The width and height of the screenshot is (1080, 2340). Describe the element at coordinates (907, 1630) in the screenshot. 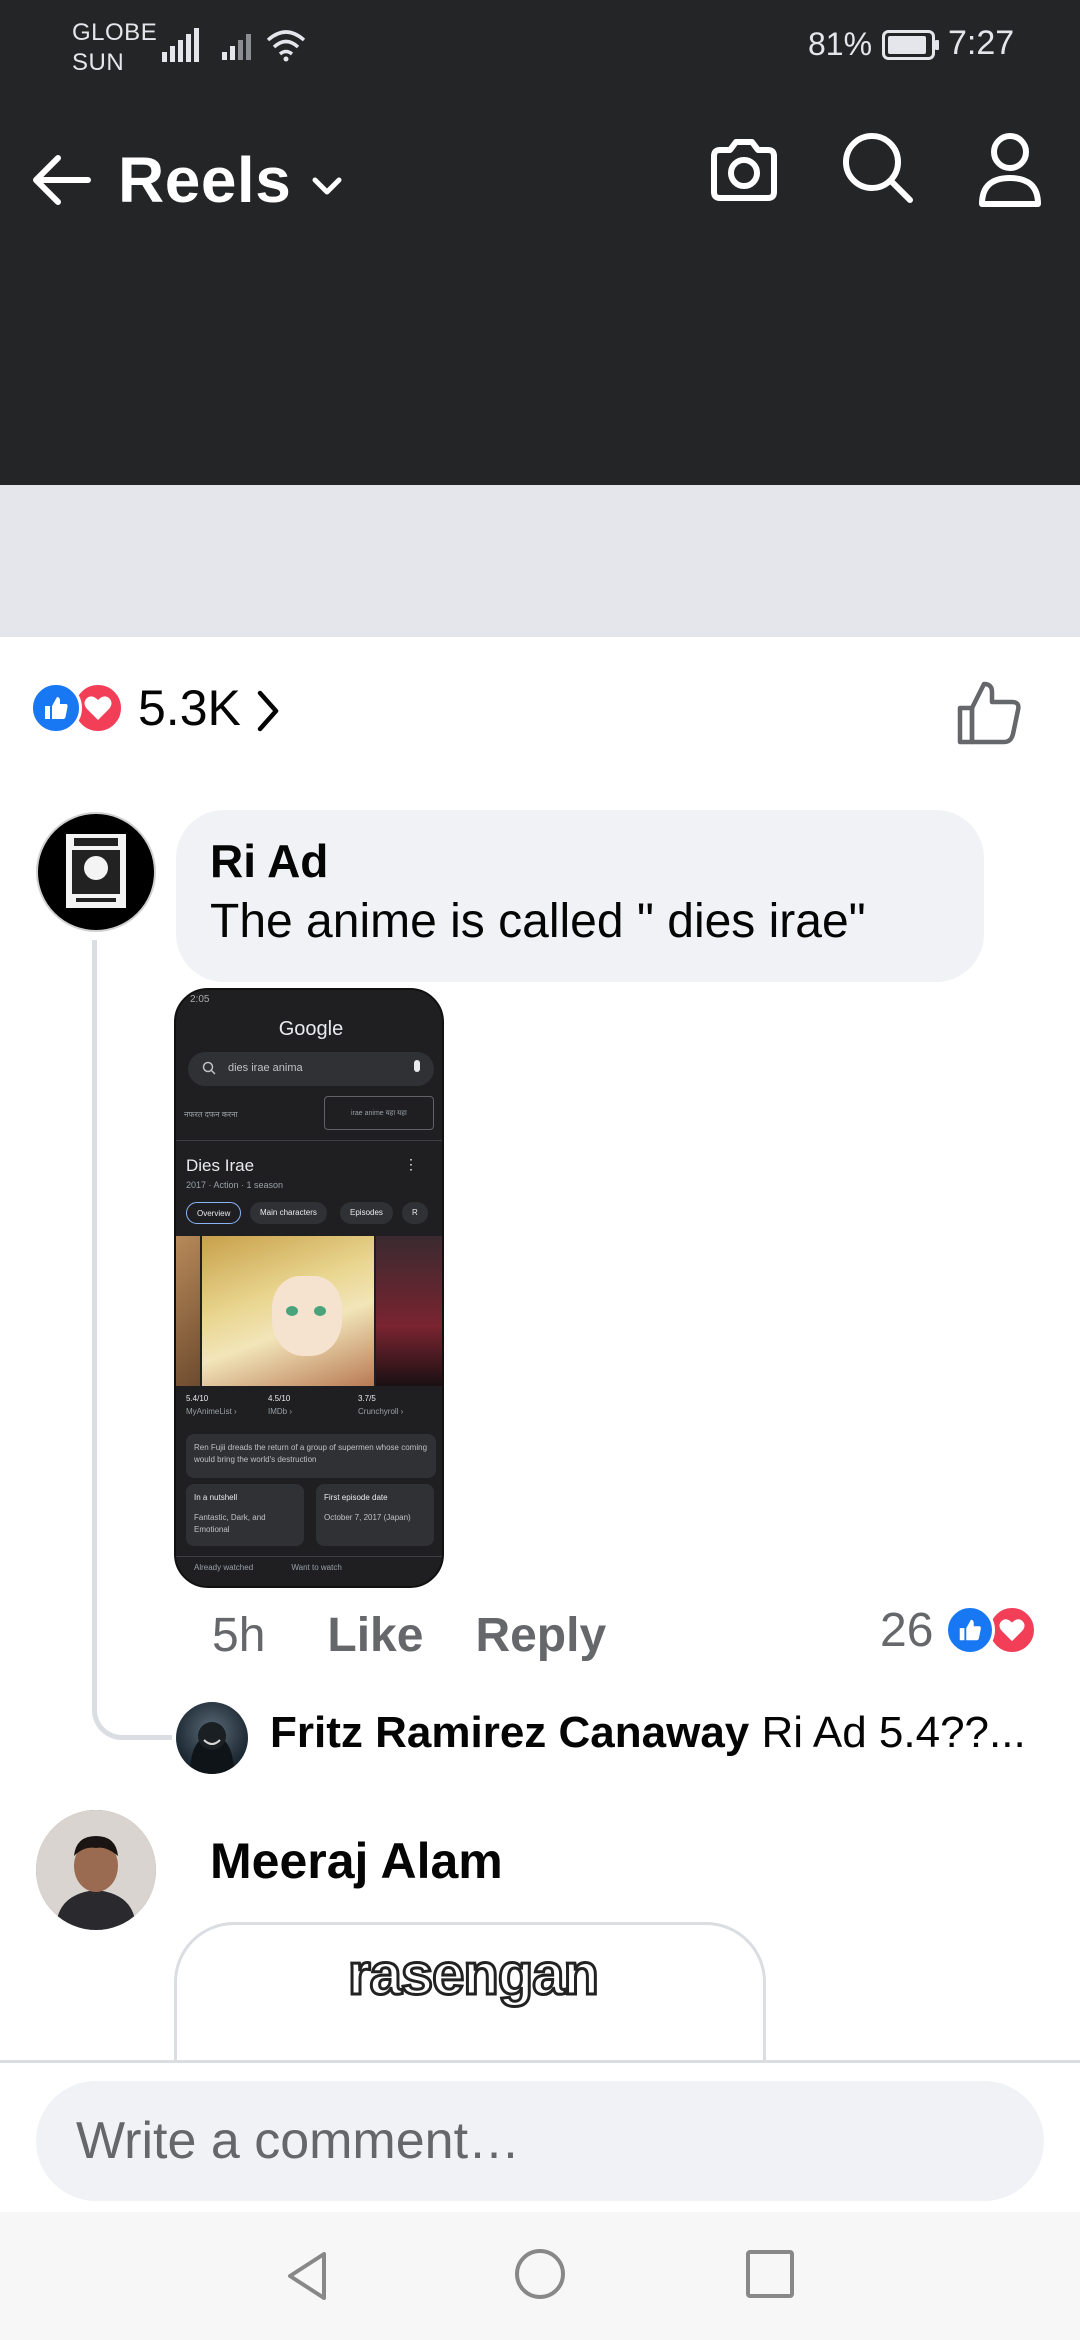

I see `comment-reaction-count: 26` at that location.